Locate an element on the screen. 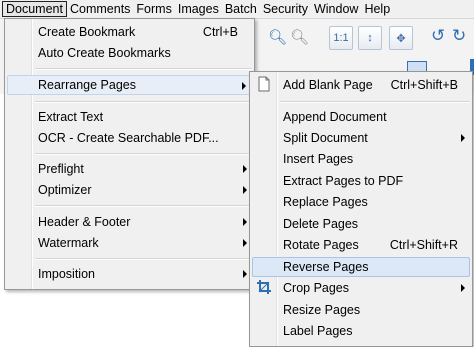  menu-item-watermark: Watermark is located at coordinates (129, 243).